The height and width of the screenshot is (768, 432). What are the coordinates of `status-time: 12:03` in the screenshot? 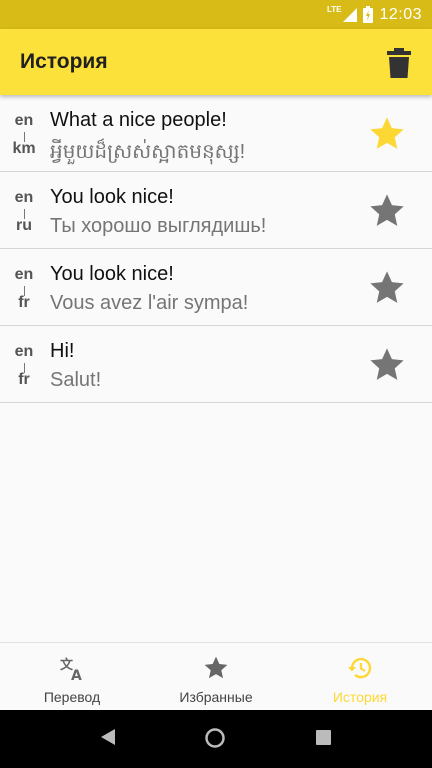 It's located at (400, 14).